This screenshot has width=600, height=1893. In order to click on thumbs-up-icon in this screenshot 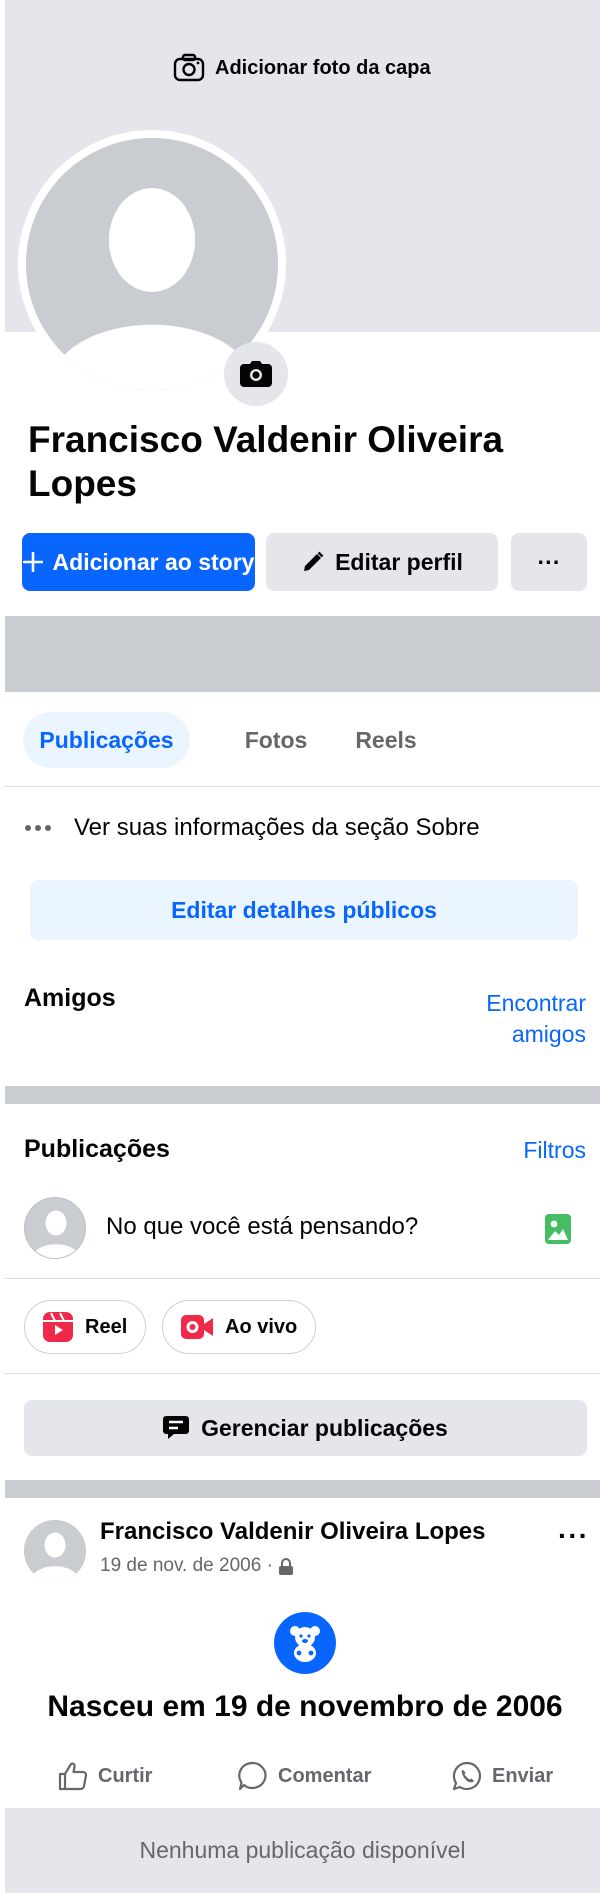, I will do `click(73, 1776)`.